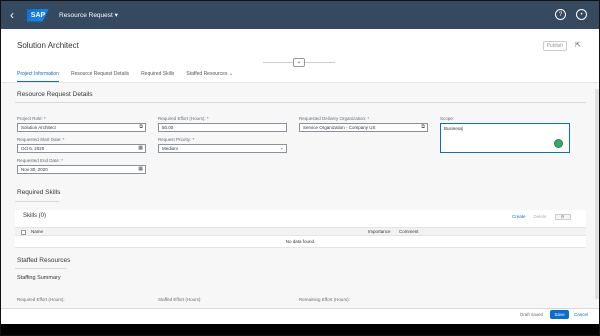 This screenshot has width=600, height=336. What do you see at coordinates (558, 143) in the screenshot?
I see `status-indicator-icon` at bounding box center [558, 143].